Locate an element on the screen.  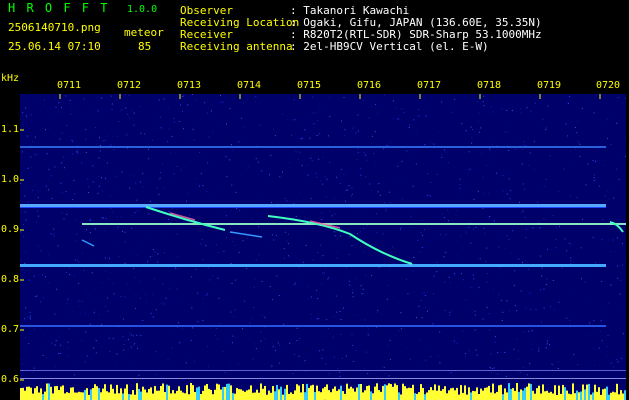
antenna-value: : 2el-HB9CV Vertical (el. E-W) is located at coordinates (389, 46).